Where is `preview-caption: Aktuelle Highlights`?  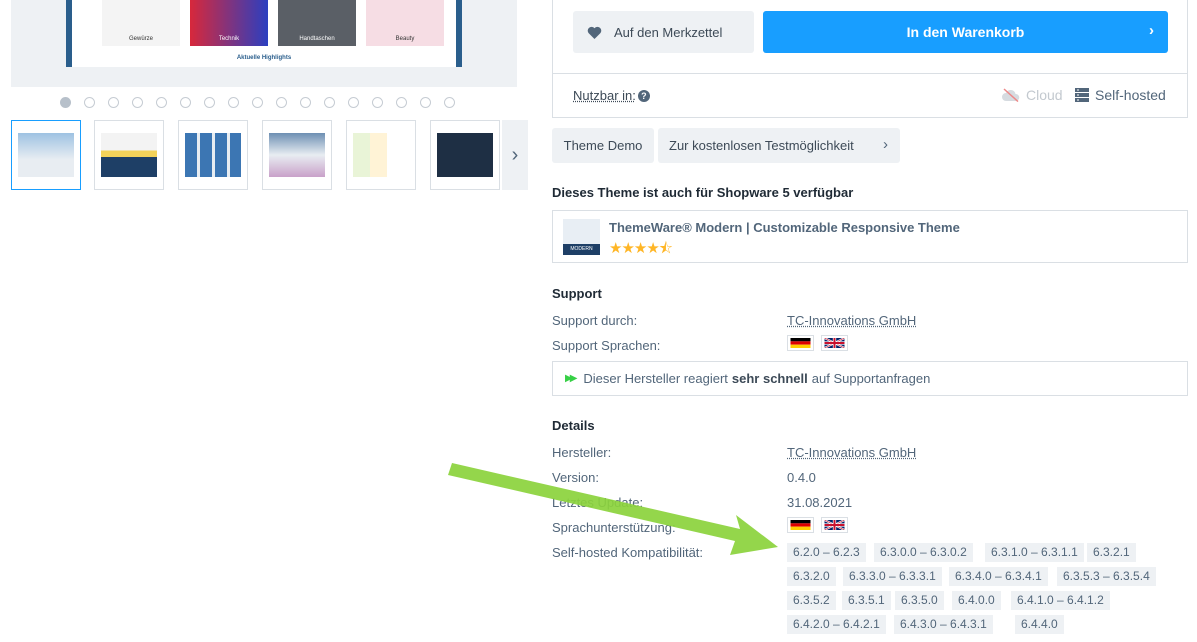 preview-caption: Aktuelle Highlights is located at coordinates (264, 58).